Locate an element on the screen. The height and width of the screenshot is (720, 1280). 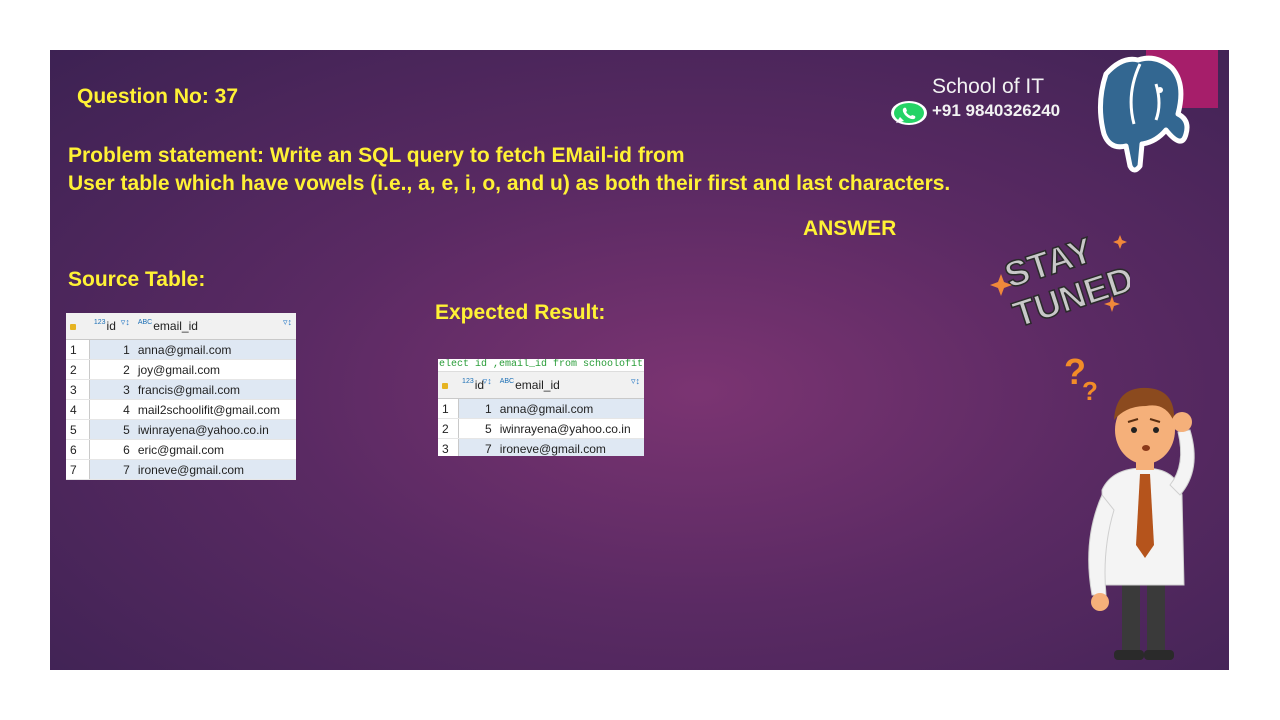
brand-name: School of IT is located at coordinates (988, 86).